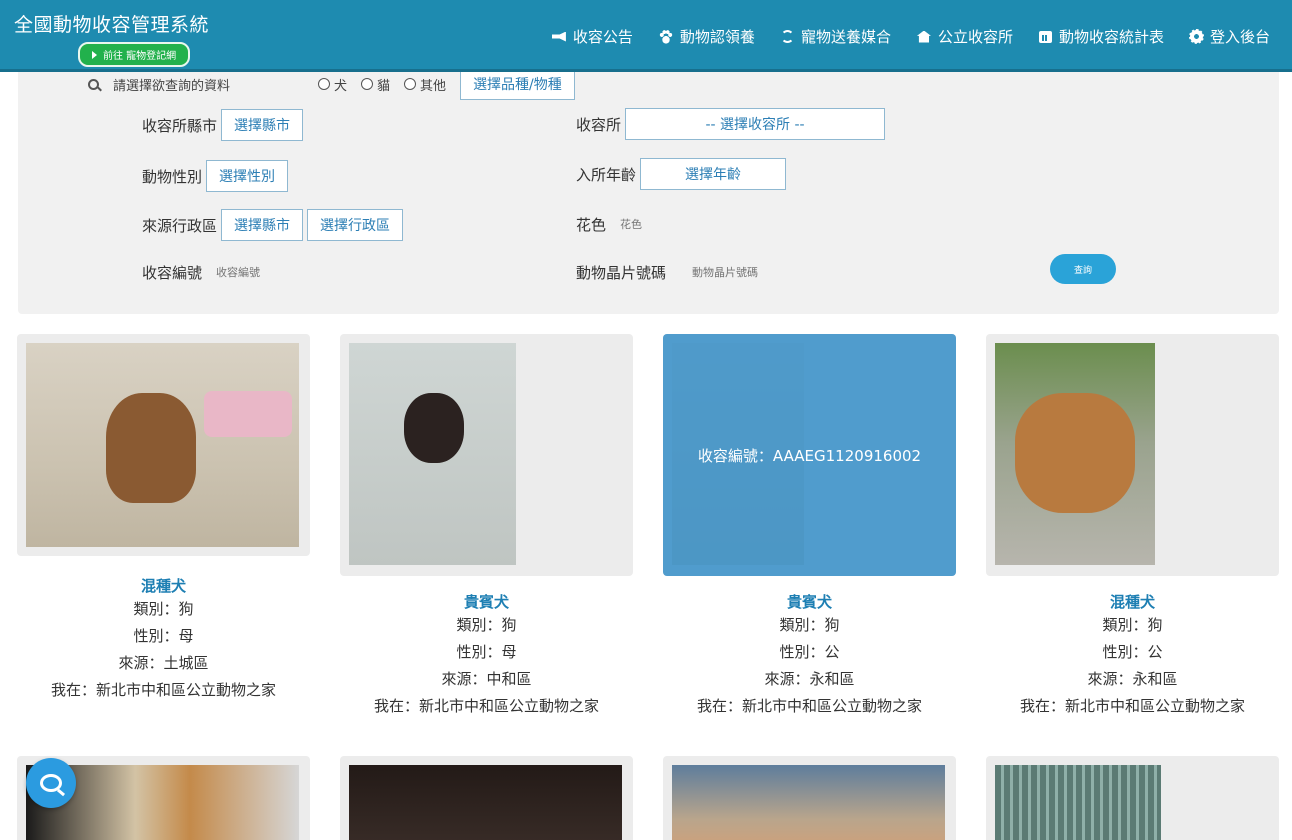 The image size is (1292, 840). I want to click on nav-label: 公立收容所, so click(975, 37).